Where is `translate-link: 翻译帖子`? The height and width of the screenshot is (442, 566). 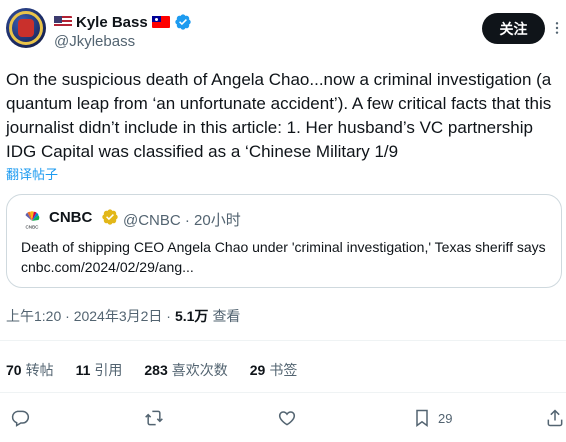 translate-link: 翻译帖子 is located at coordinates (32, 173).